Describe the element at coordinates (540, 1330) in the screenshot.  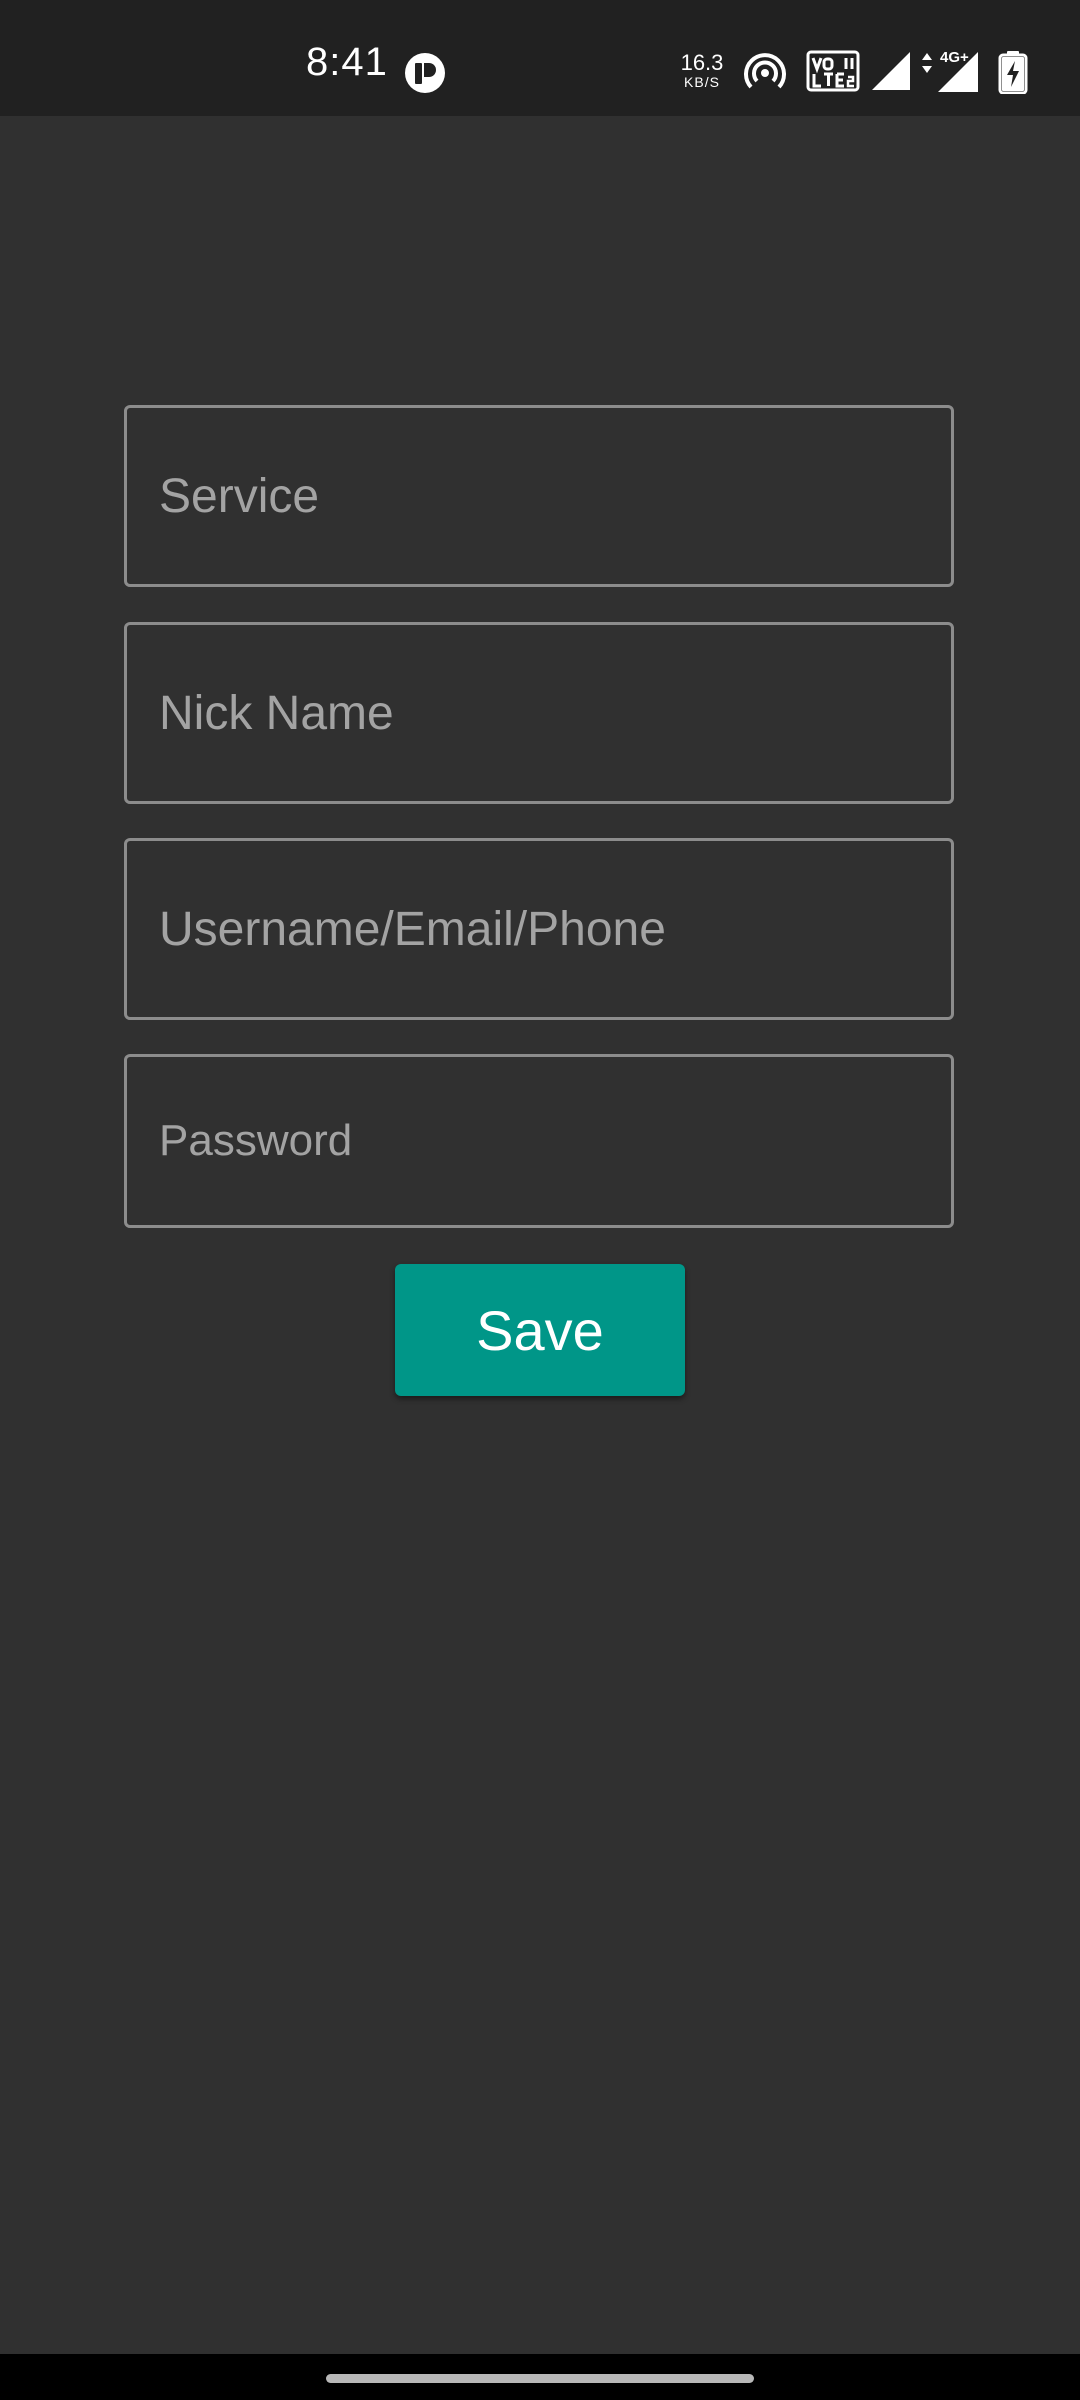
I see `save-button: Save` at that location.